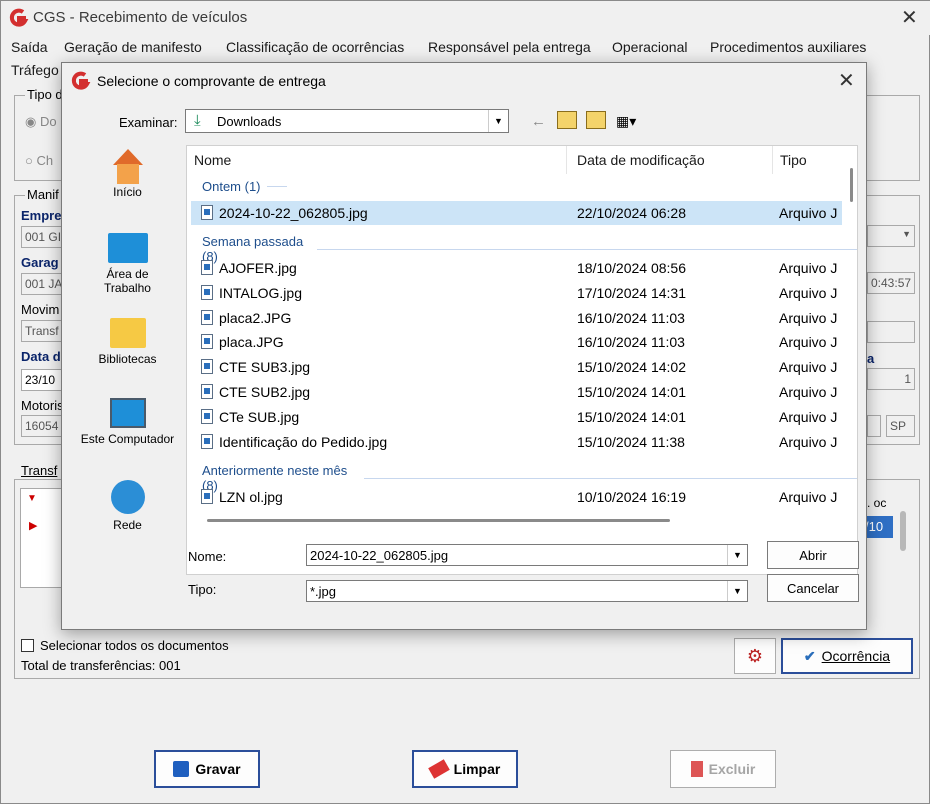 The width and height of the screenshot is (930, 804). Describe the element at coordinates (891, 236) in the screenshot. I see `right-combo: ▼` at that location.